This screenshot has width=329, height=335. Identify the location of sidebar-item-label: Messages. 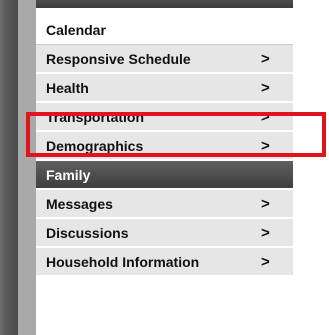
(79, 203).